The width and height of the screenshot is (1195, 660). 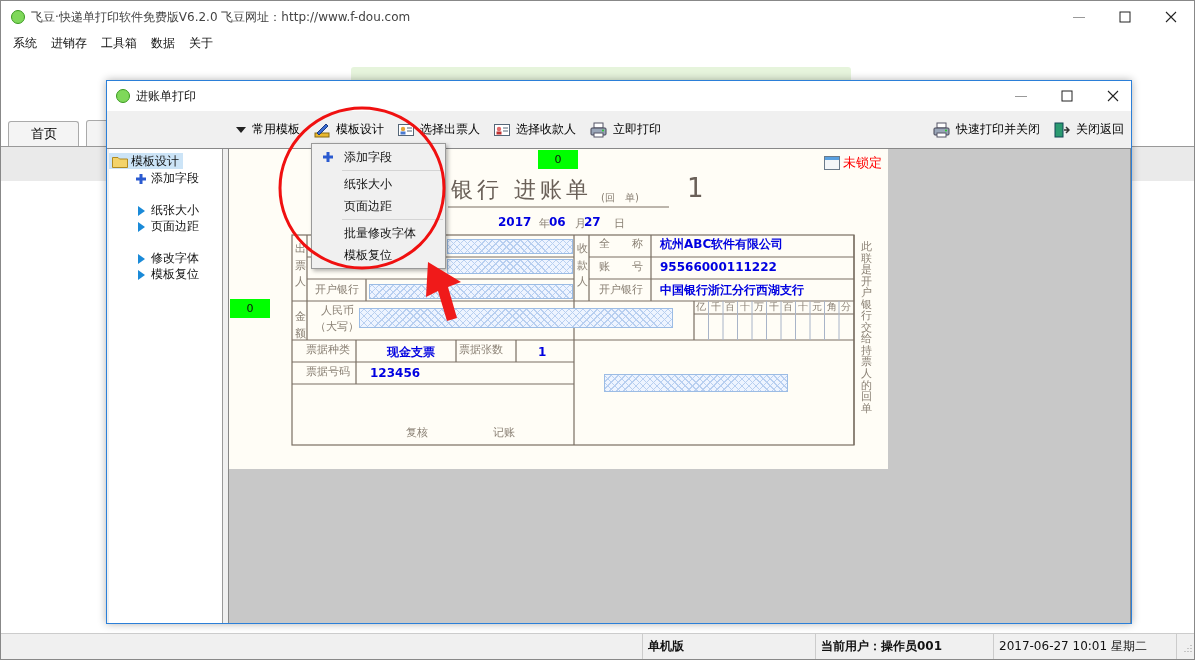 I want to click on toolbar-button: 立即打印, so click(x=625, y=129).